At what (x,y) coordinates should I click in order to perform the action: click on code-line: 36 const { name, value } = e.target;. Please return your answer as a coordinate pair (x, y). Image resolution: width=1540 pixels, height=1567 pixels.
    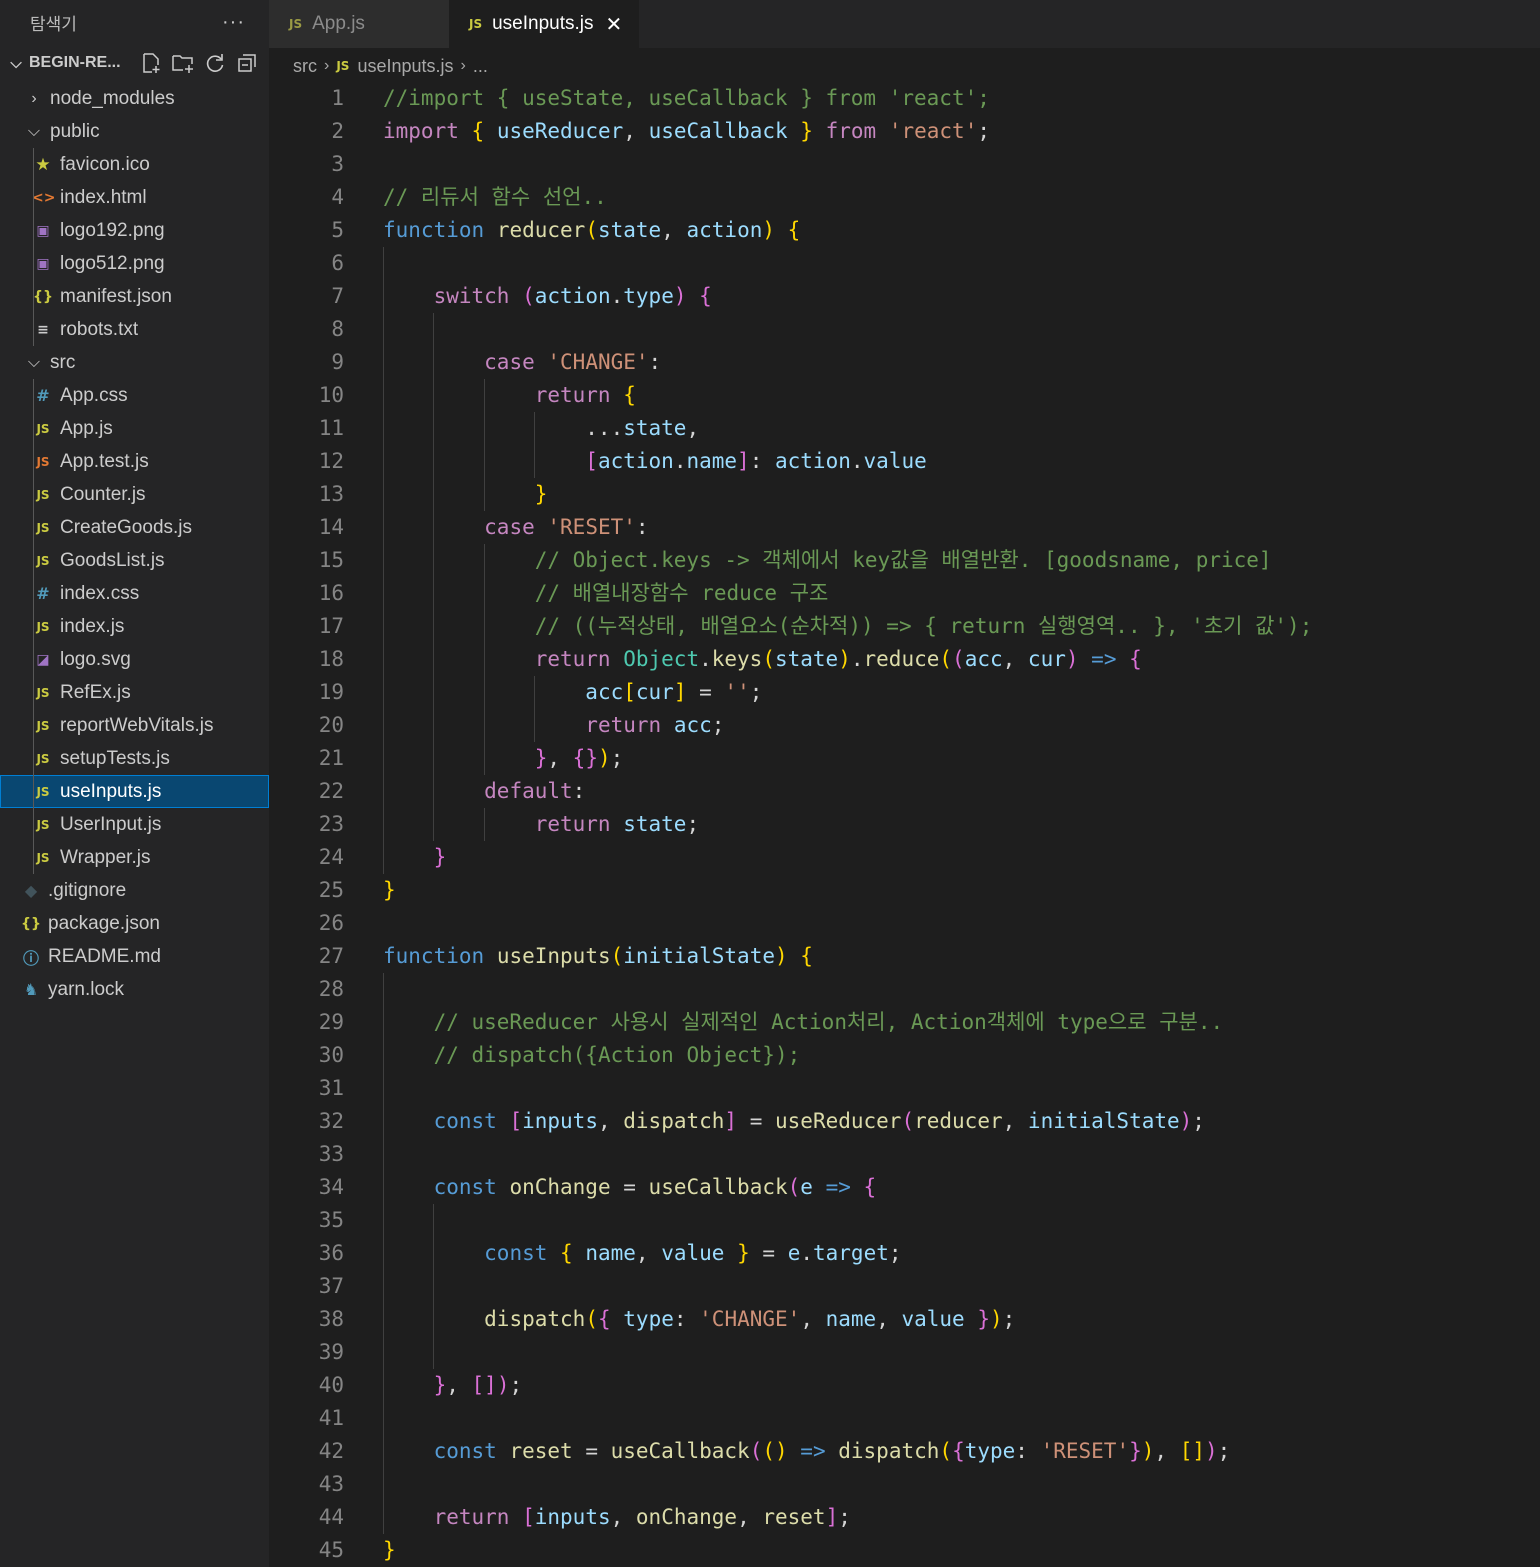
    Looking at the image, I should click on (904, 1253).